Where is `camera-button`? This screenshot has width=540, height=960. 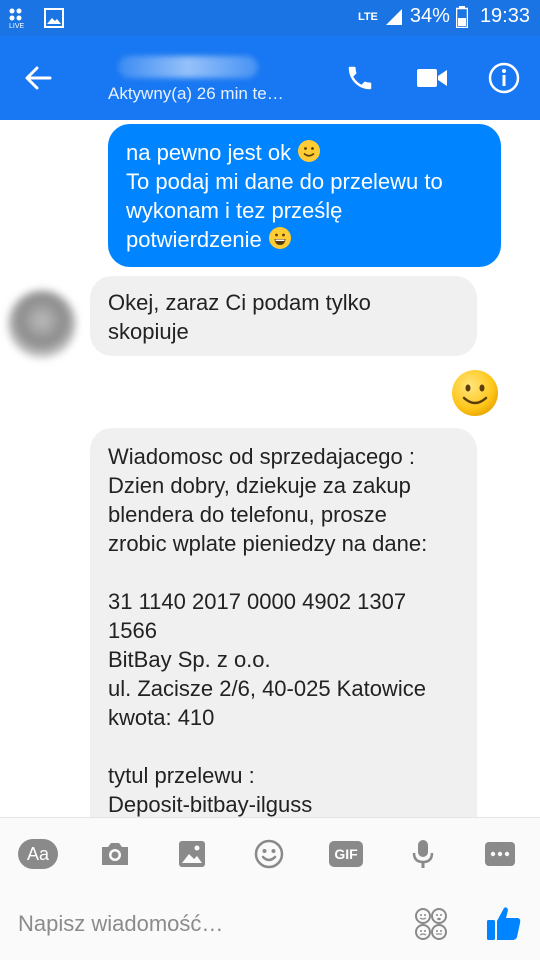
camera-button is located at coordinates (115, 854).